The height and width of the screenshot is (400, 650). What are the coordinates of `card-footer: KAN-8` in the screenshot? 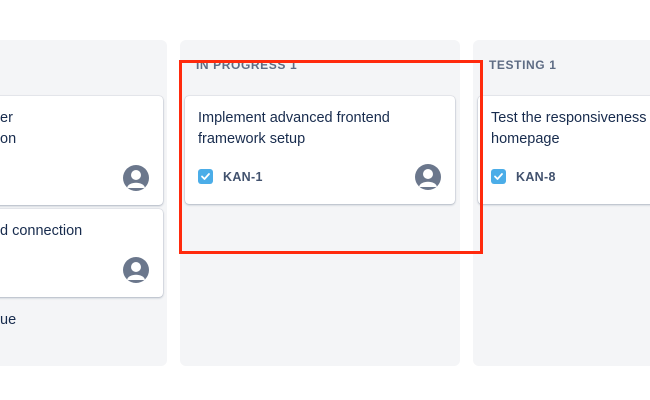 It's located at (523, 176).